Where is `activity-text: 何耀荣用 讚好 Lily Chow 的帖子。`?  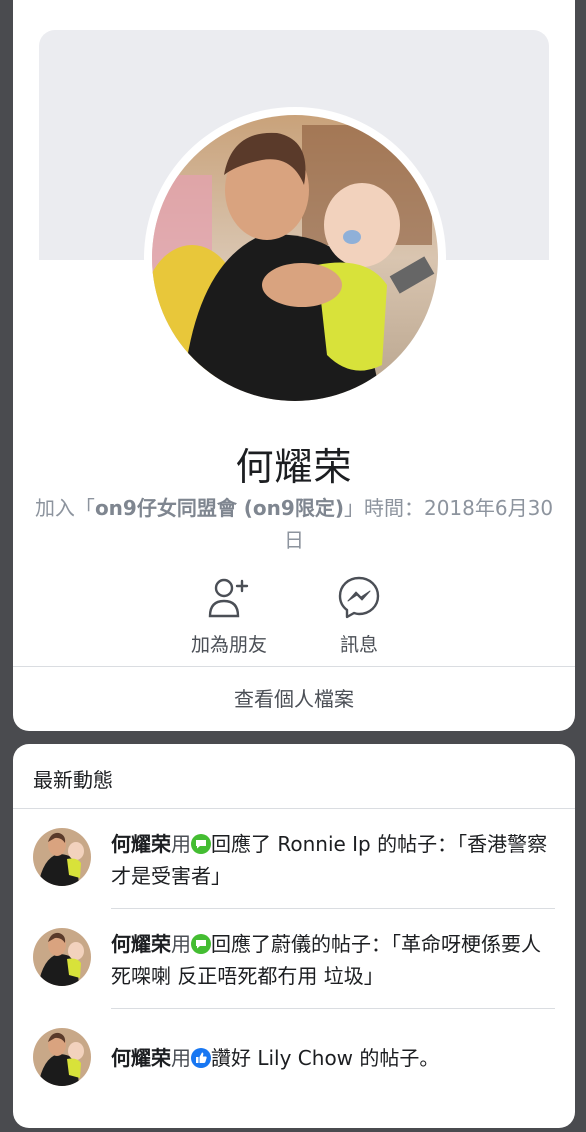
activity-text: 何耀荣用 讚好 Lily Chow 的帖子。 is located at coordinates (331, 1058).